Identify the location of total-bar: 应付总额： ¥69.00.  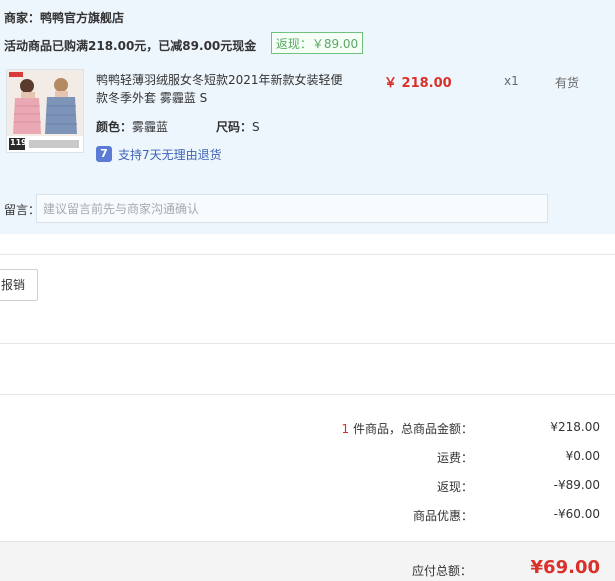
(307, 561).